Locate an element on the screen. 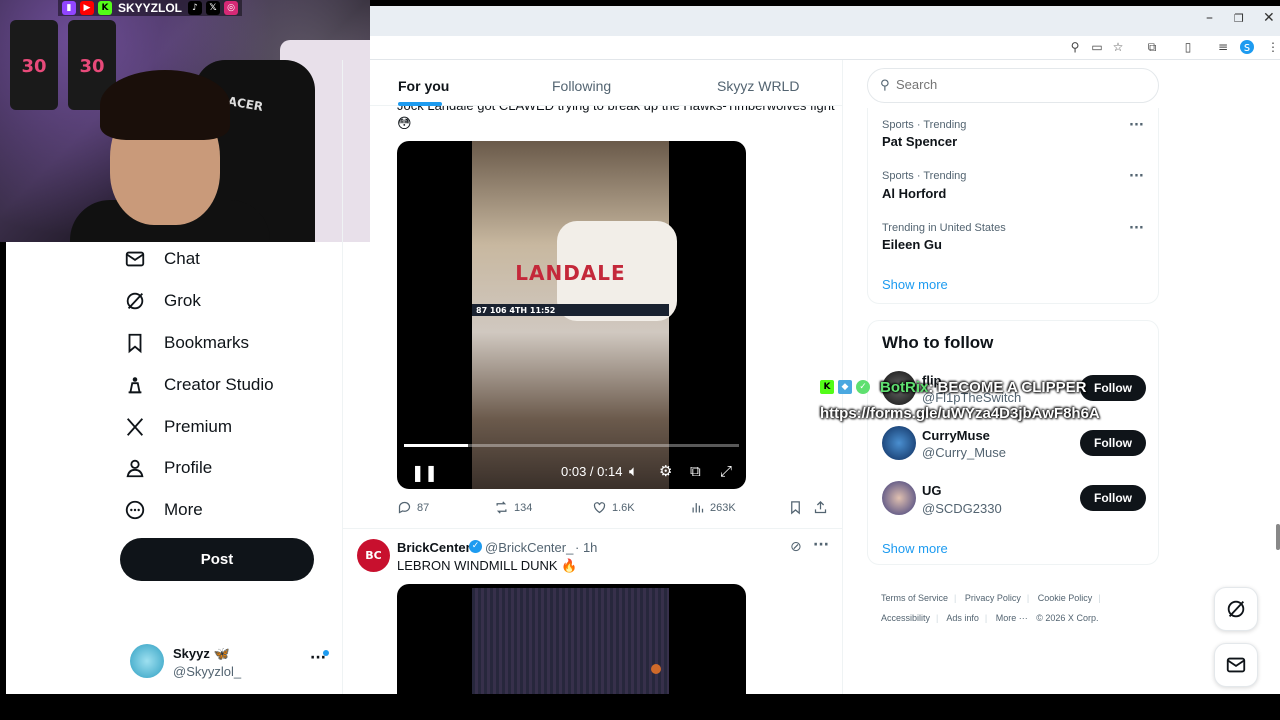 This screenshot has height=720, width=1280. nav-item-more: More is located at coordinates (163, 510).